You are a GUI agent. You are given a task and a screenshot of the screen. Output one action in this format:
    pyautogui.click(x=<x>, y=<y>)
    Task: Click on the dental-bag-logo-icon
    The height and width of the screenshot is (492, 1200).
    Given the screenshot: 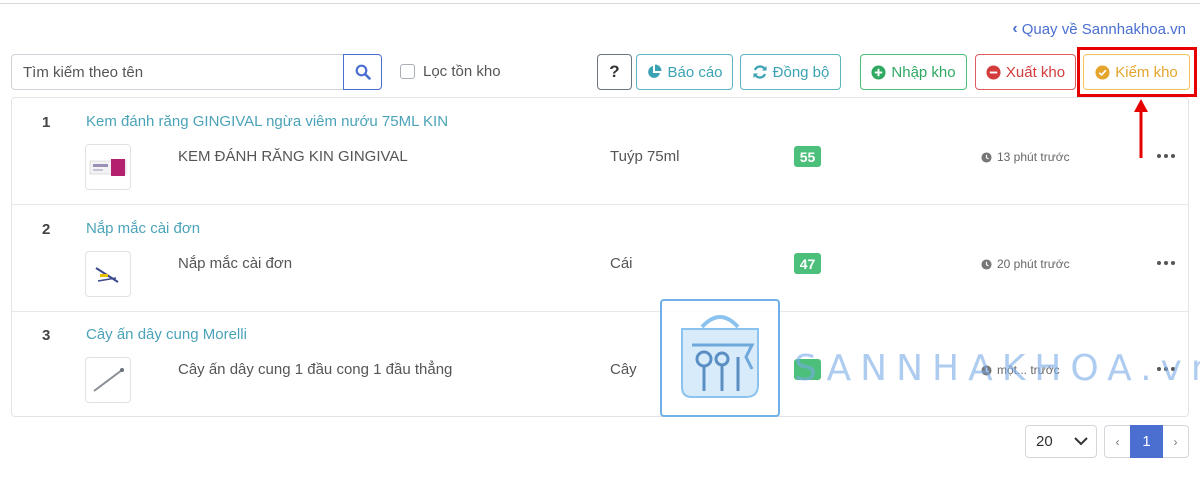 What is the action you would take?
    pyautogui.click(x=720, y=356)
    